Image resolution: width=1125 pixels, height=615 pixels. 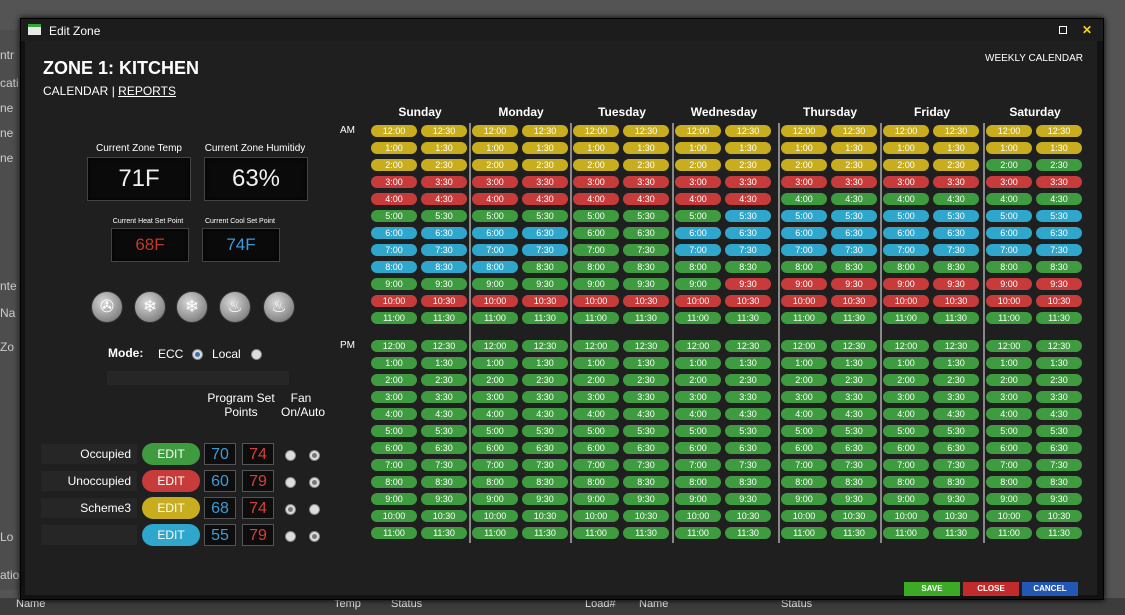 I want to click on ecc-radio, so click(x=197, y=354).